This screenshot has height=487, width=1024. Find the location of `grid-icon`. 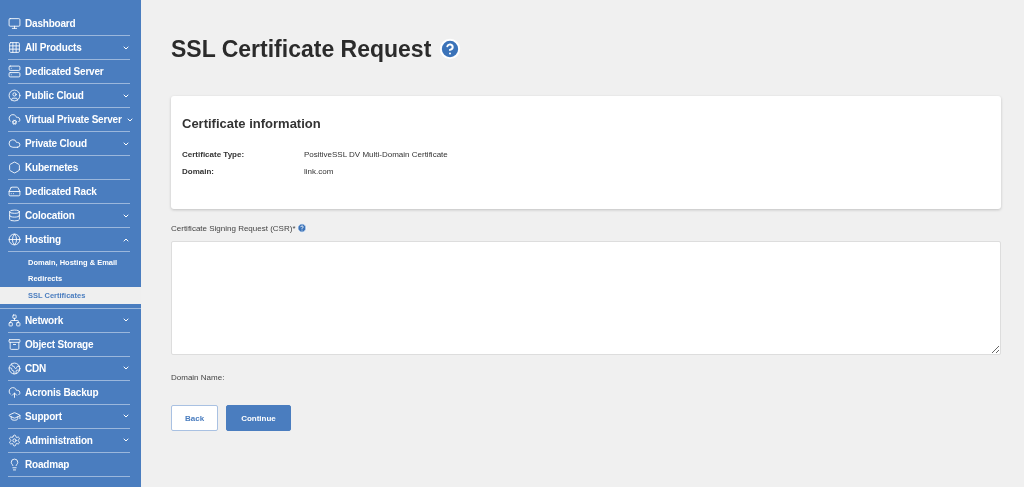

grid-icon is located at coordinates (14, 47).